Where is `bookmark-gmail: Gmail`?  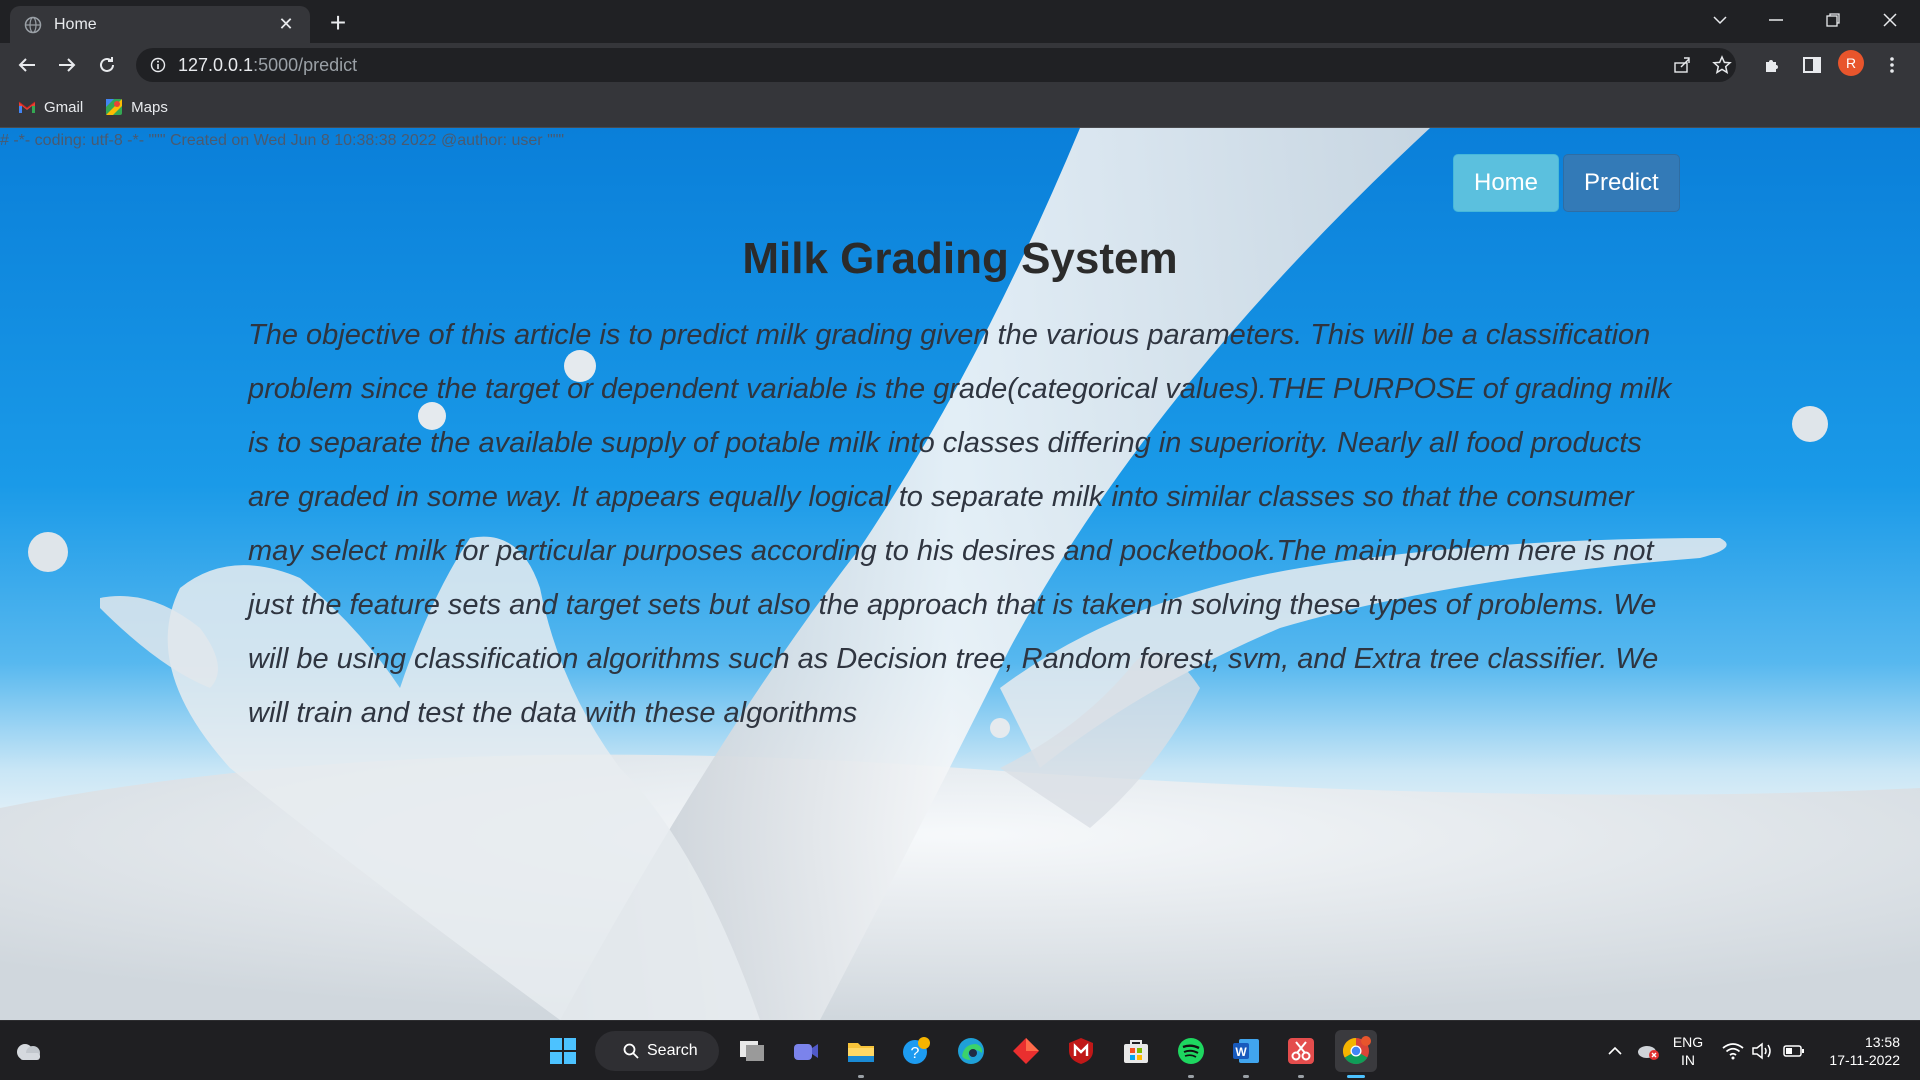 bookmark-gmail: Gmail is located at coordinates (50, 107).